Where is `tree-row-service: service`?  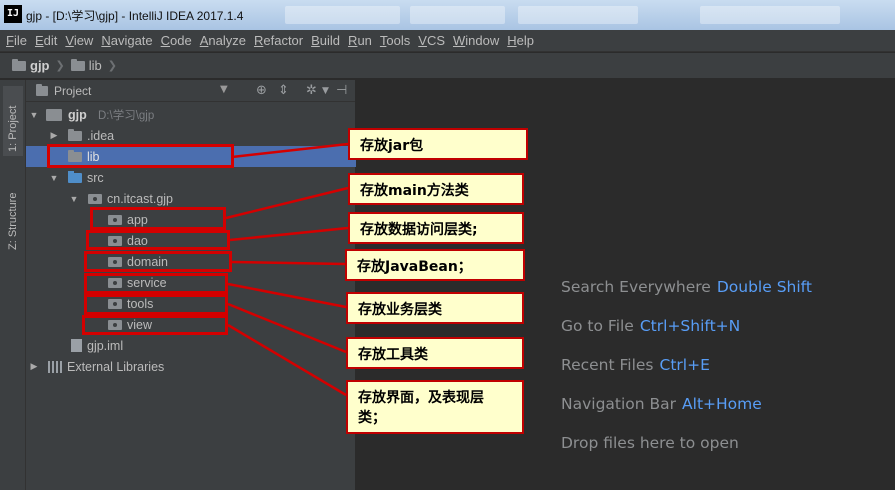 tree-row-service: service is located at coordinates (191, 282).